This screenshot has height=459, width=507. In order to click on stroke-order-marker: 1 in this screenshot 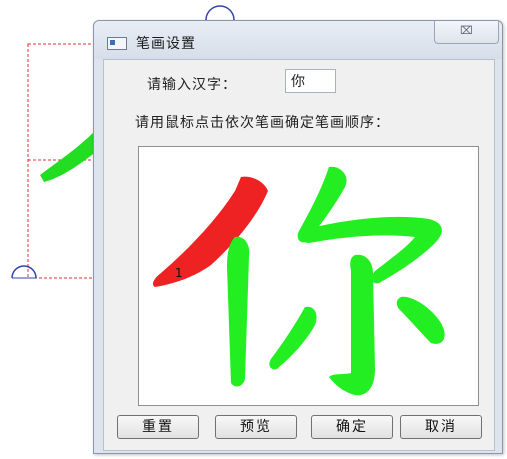, I will do `click(179, 273)`.